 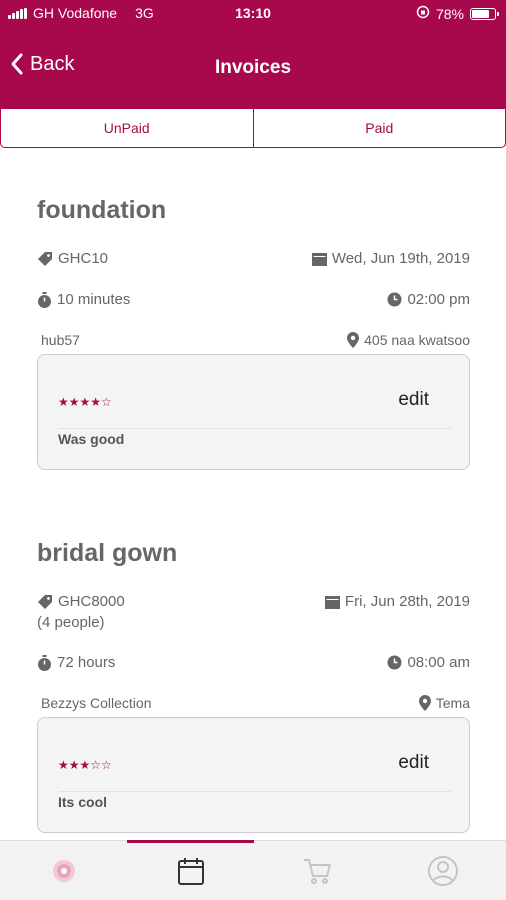 I want to click on orientation-lock-icon, so click(x=423, y=13).